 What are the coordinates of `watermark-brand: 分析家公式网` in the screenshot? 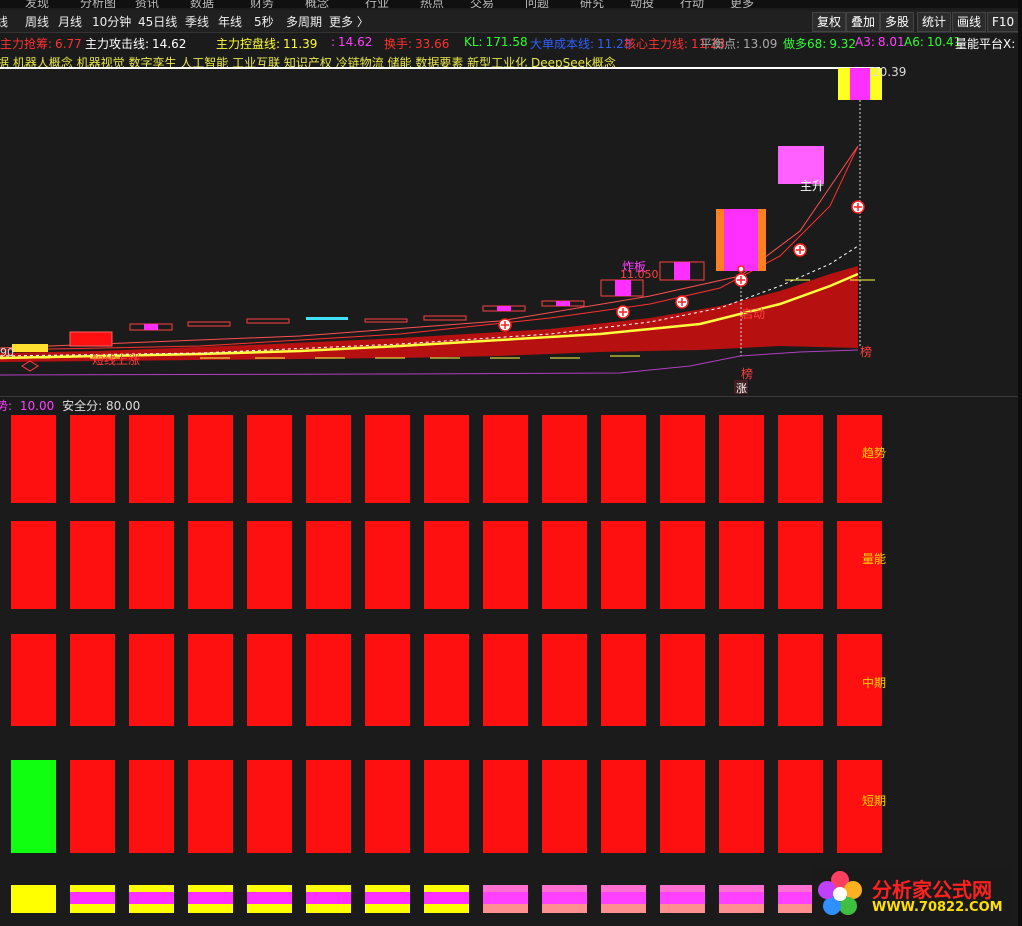 It's located at (932, 890).